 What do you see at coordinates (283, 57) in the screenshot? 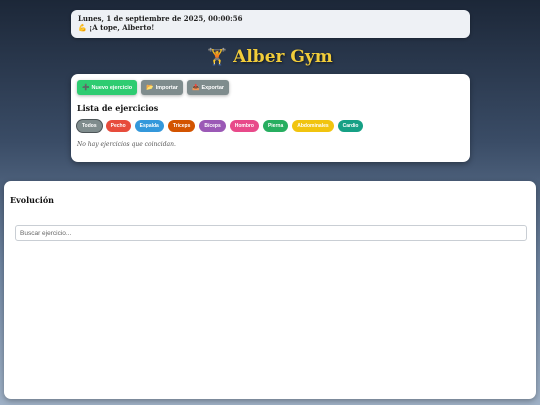
I see `brand-title: Alber Gym` at bounding box center [283, 57].